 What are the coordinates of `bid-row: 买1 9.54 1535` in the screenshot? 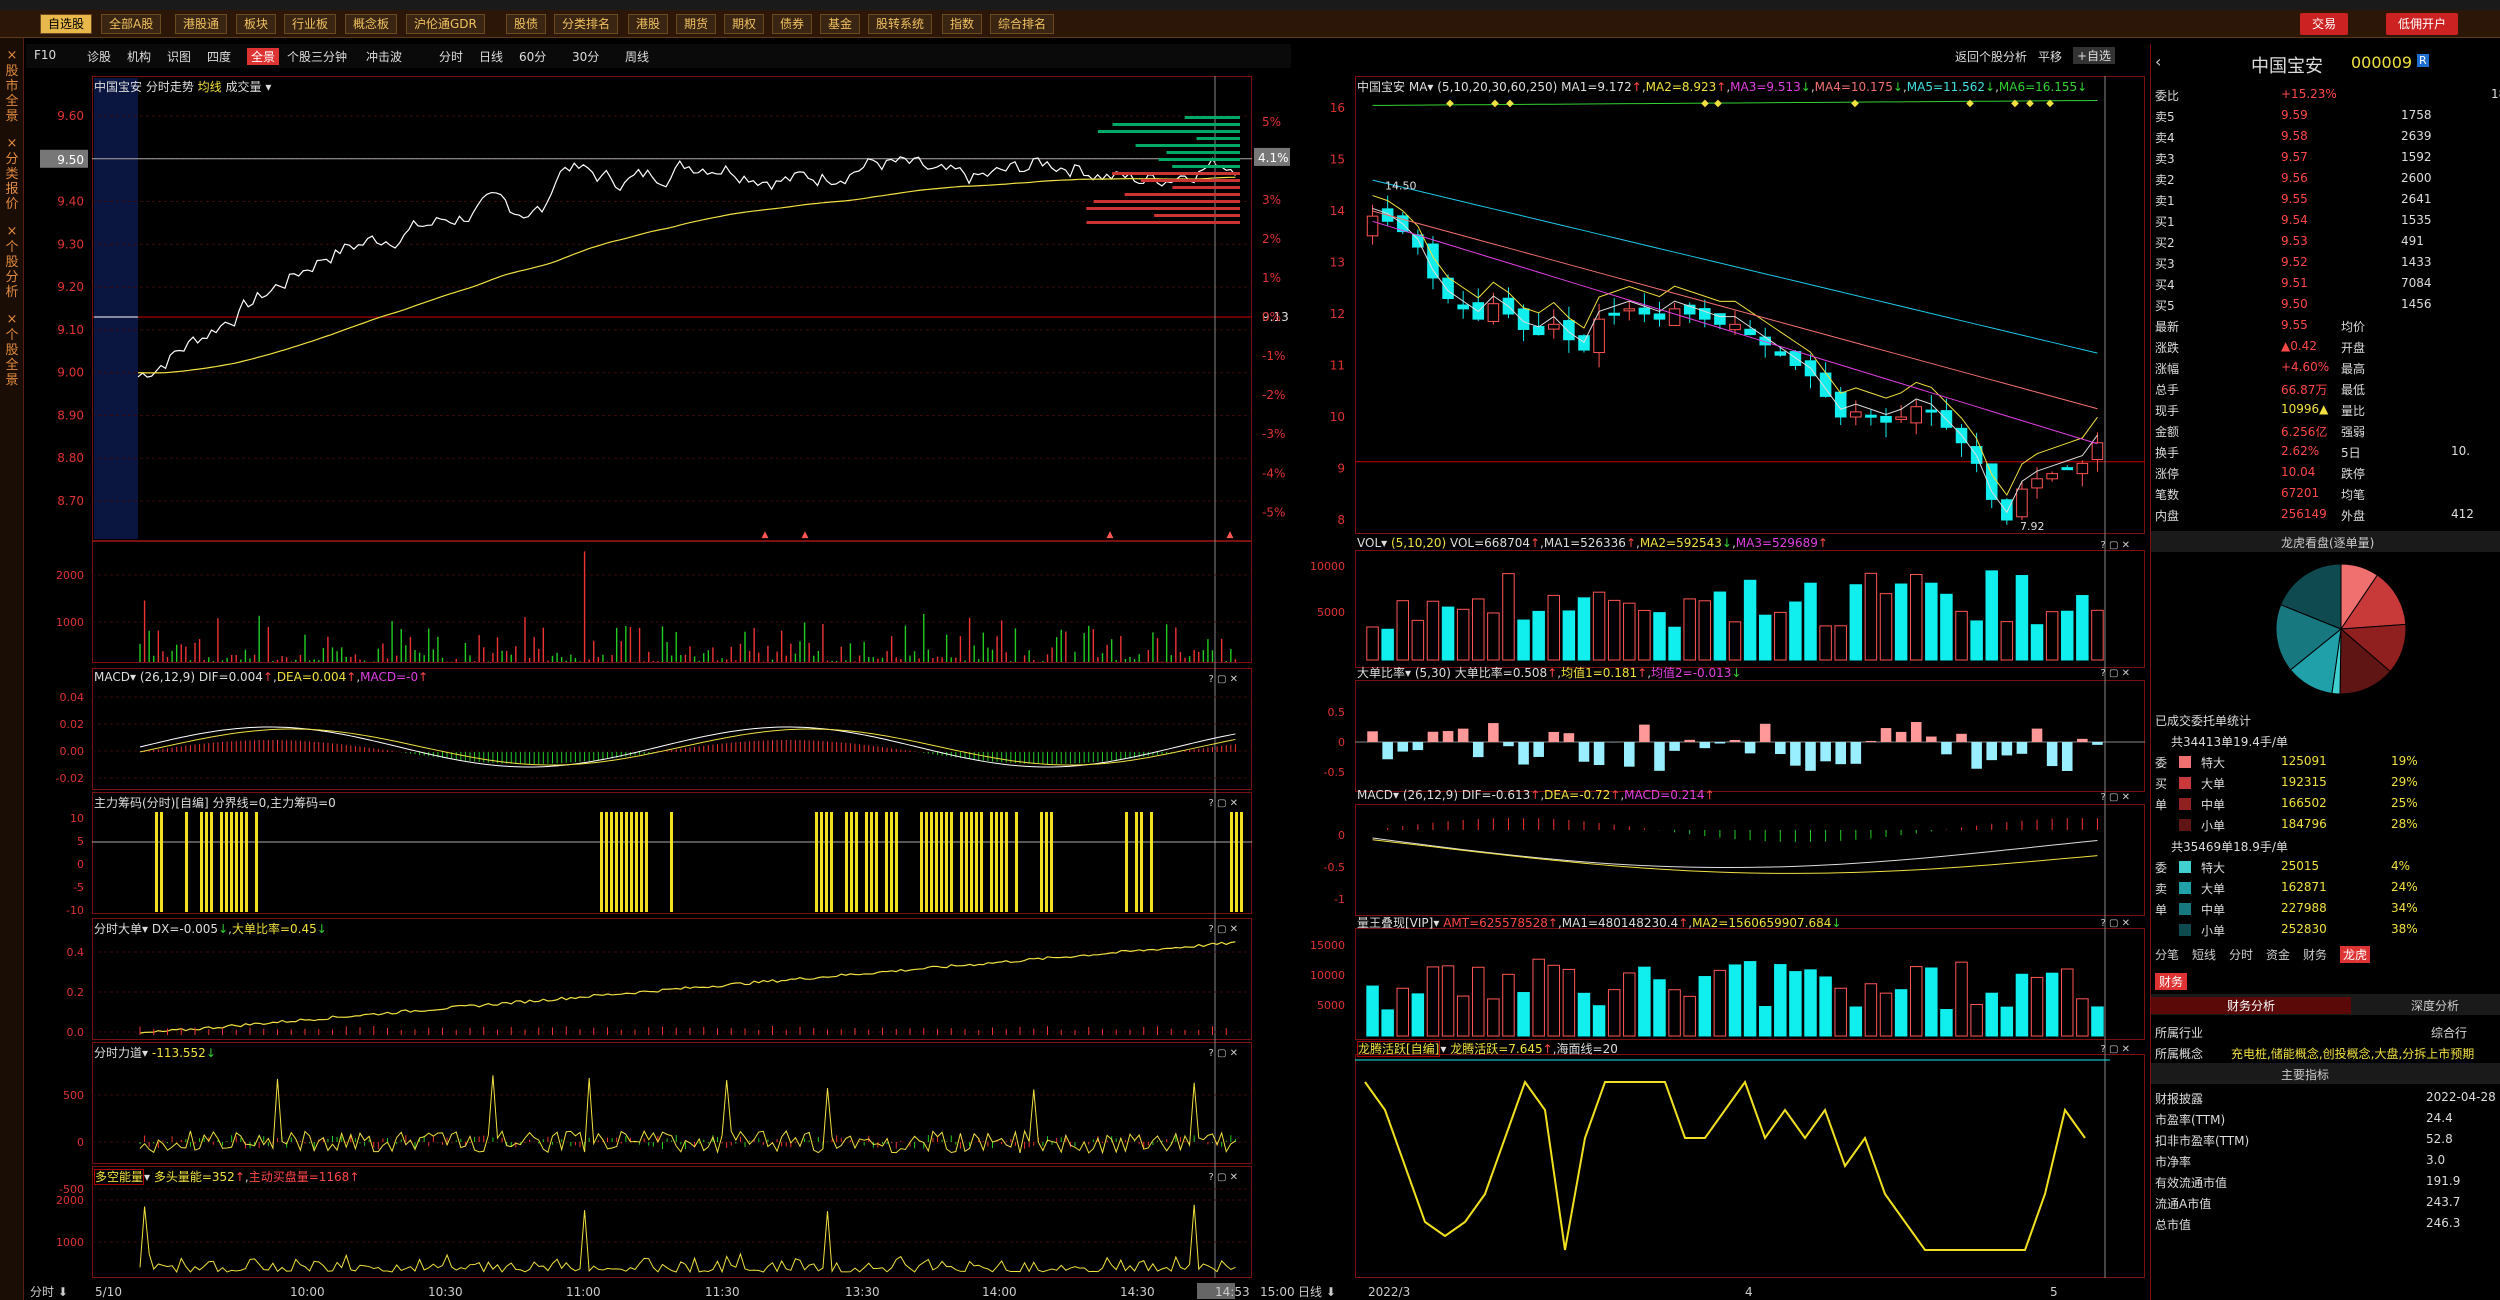 It's located at (2325, 220).